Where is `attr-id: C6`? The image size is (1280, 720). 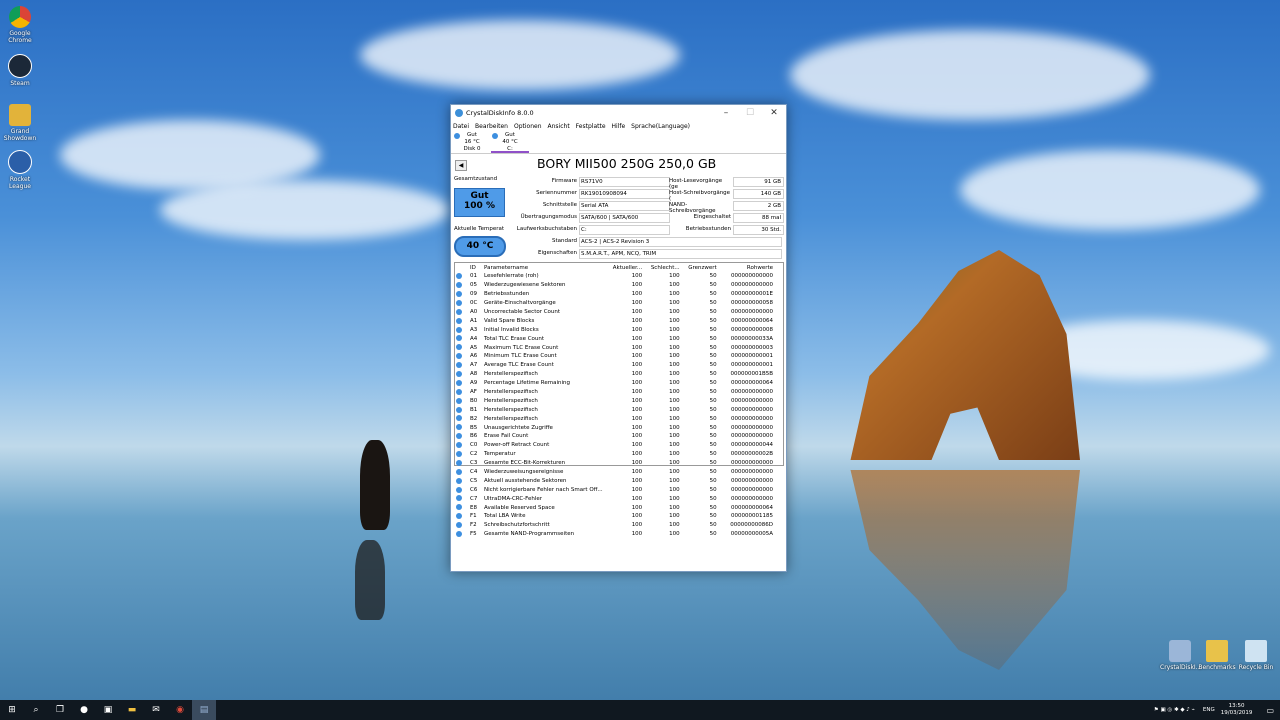 attr-id: C6 is located at coordinates (474, 489).